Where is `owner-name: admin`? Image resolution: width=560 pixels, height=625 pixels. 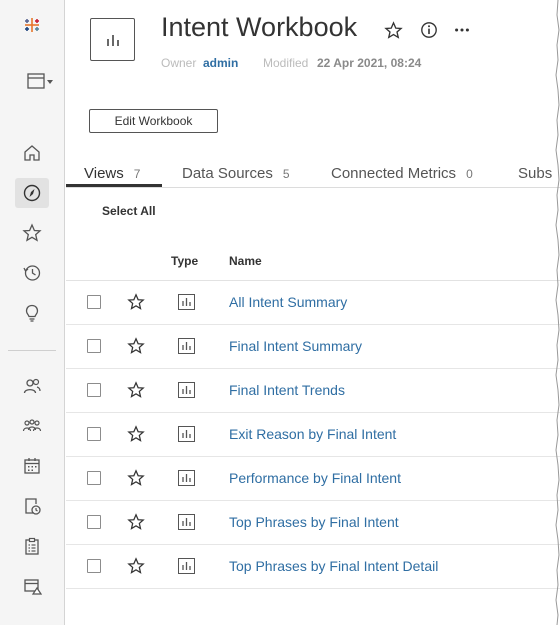
owner-name: admin is located at coordinates (220, 63).